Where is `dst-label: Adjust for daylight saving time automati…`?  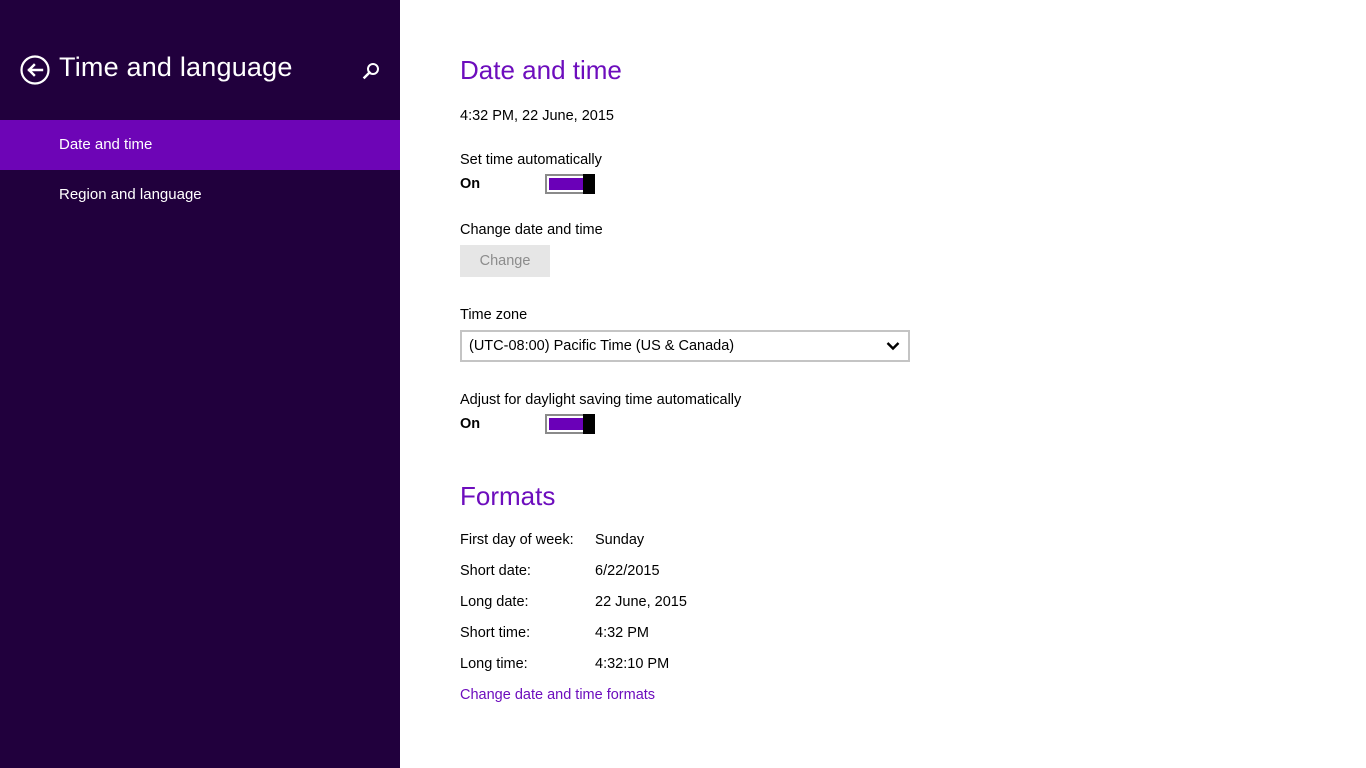
dst-label: Adjust for daylight saving time automati… is located at coordinates (601, 400).